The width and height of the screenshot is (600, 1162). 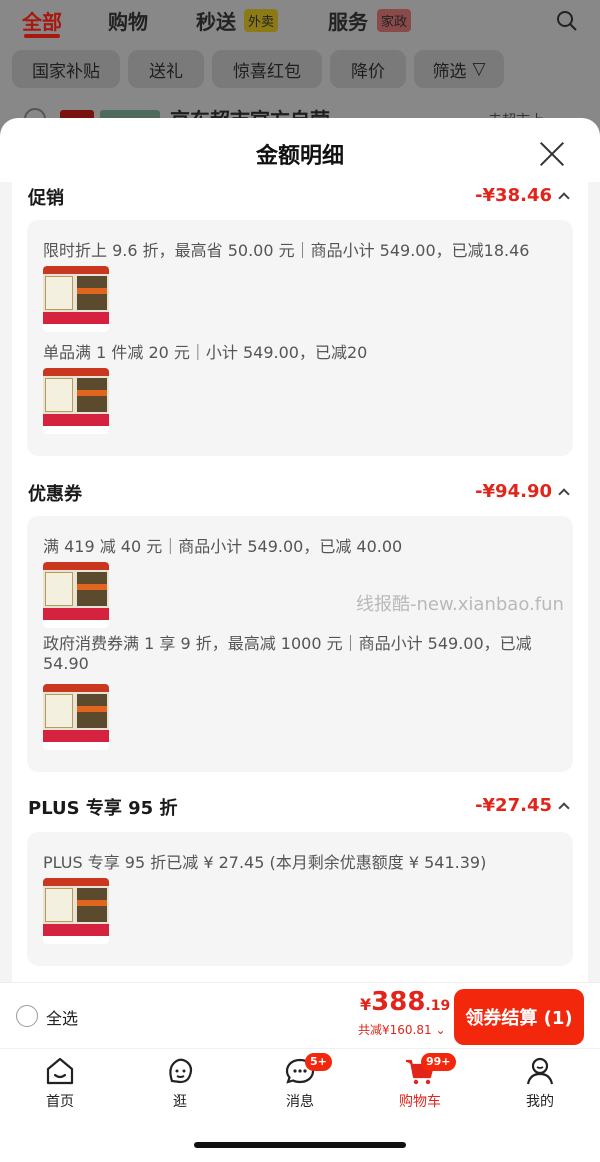 I want to click on home-indicator, so click(x=300, y=1145).